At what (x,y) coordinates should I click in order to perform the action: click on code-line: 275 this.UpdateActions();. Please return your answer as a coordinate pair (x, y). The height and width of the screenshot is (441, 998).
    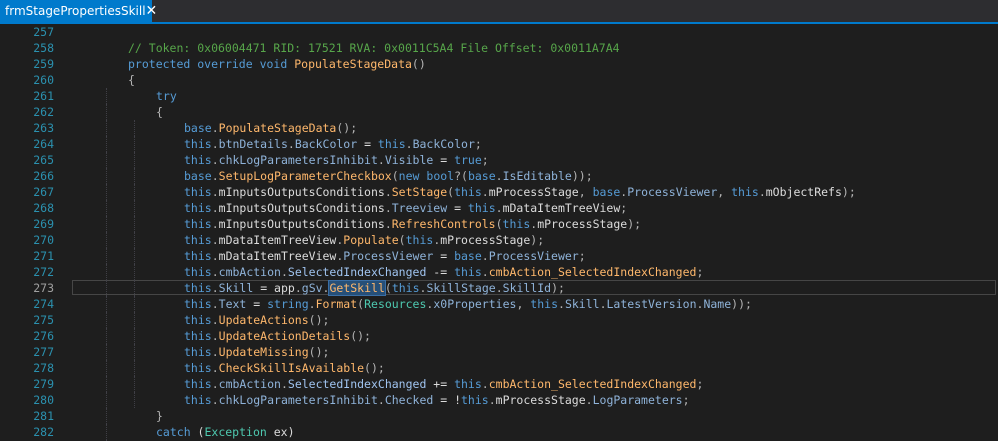
    Looking at the image, I should click on (499, 320).